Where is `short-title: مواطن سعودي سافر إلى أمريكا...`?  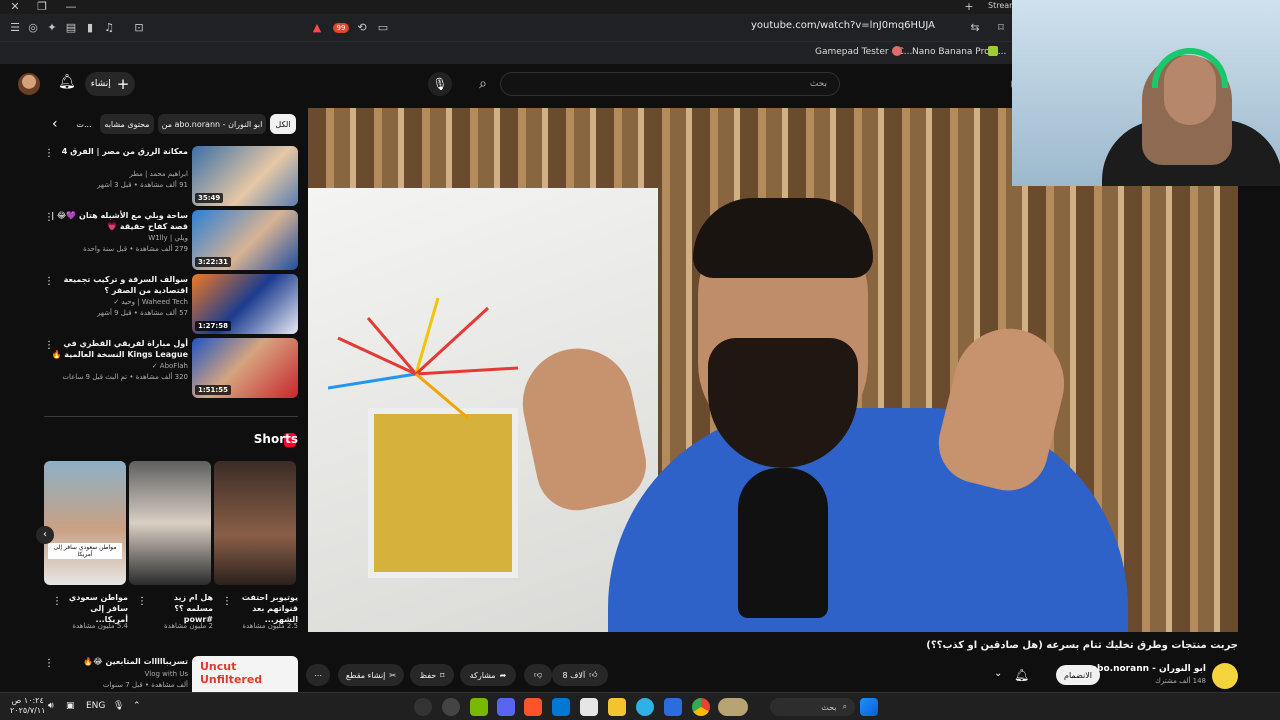 short-title: مواطن سعودي سافر إلى أمريكا... is located at coordinates (94, 608).